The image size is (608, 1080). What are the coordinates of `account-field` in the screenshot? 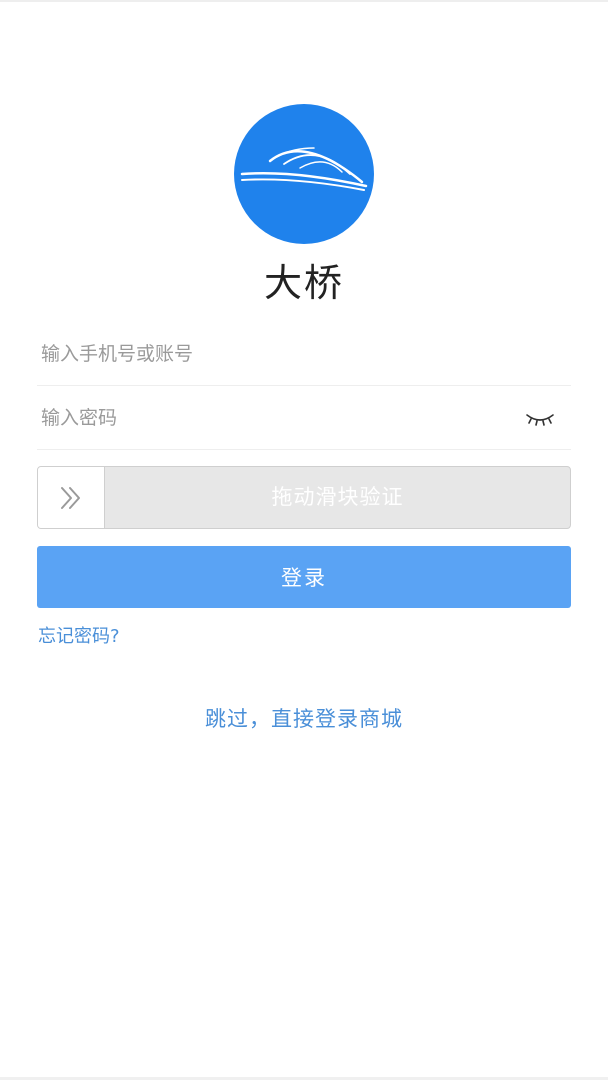 It's located at (304, 354).